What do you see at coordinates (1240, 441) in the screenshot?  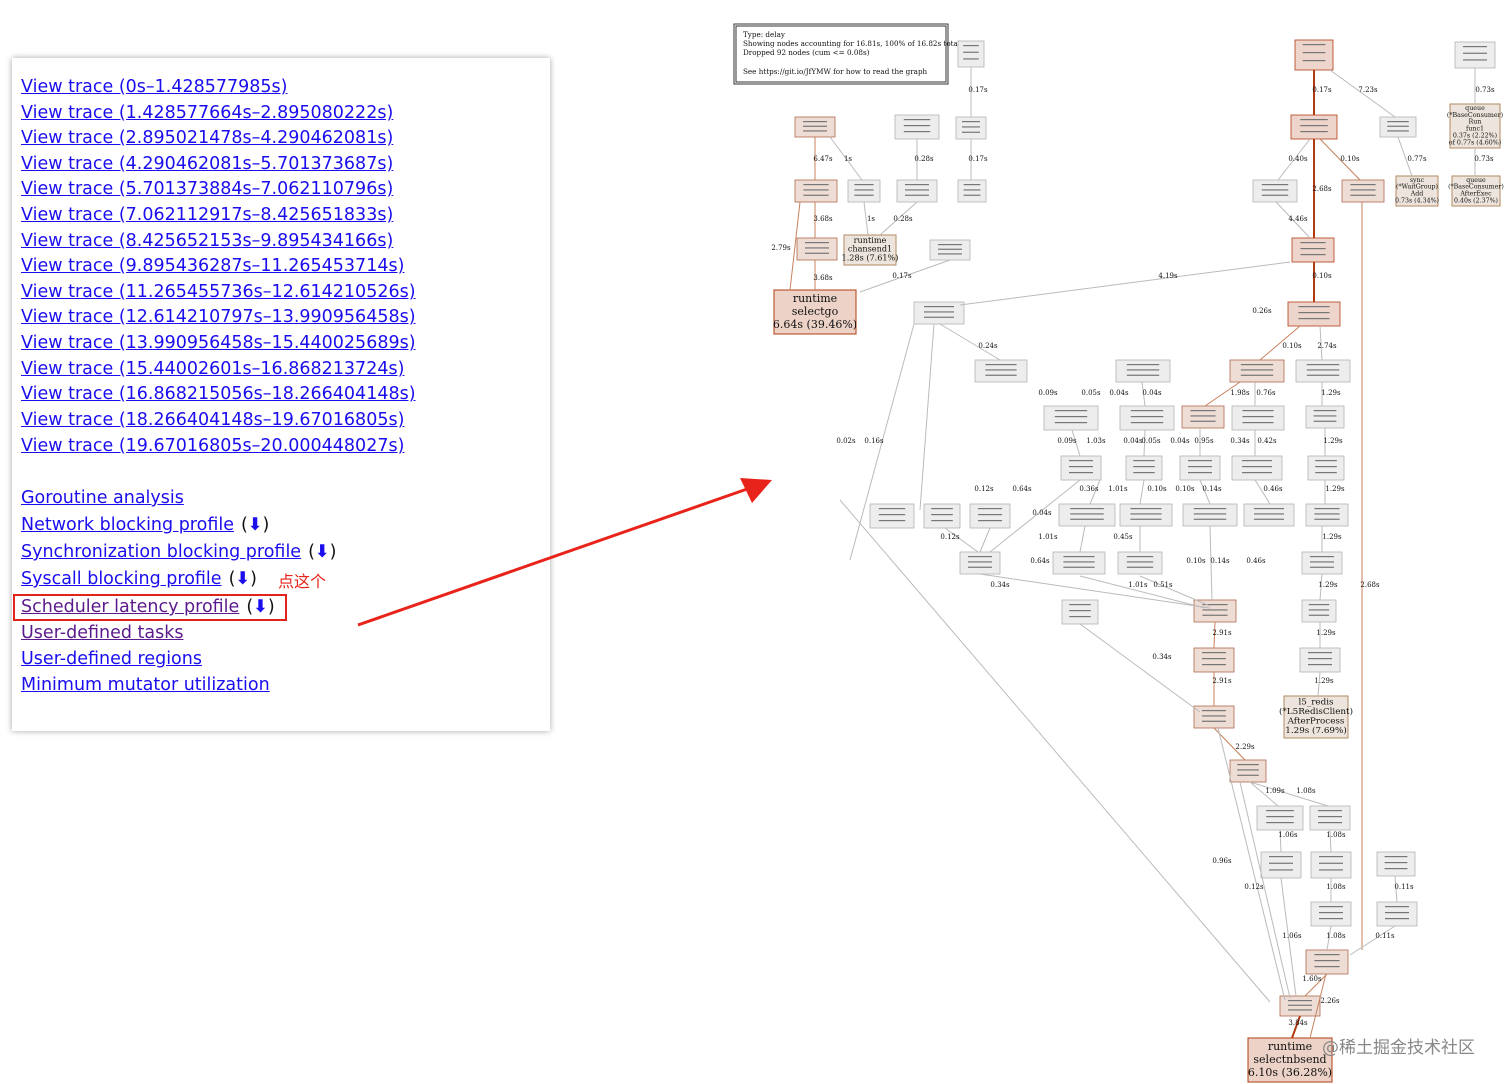 I see `edge-label: 0.34s` at bounding box center [1240, 441].